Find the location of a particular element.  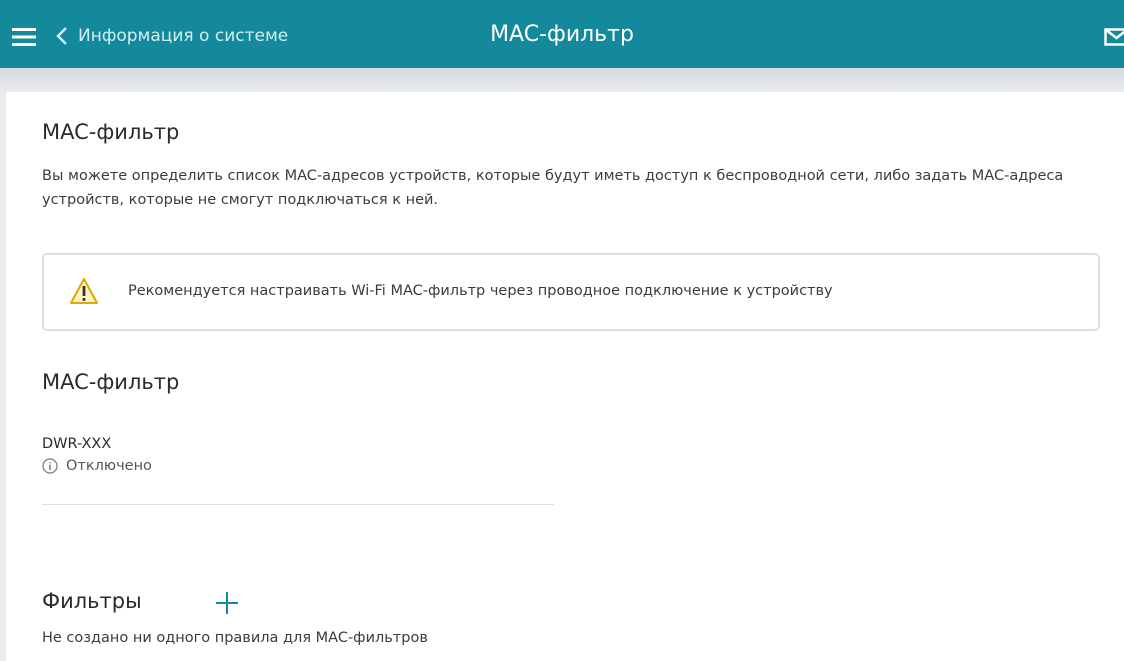

mac-filter-section-title: MAC-фильтр is located at coordinates (111, 382).